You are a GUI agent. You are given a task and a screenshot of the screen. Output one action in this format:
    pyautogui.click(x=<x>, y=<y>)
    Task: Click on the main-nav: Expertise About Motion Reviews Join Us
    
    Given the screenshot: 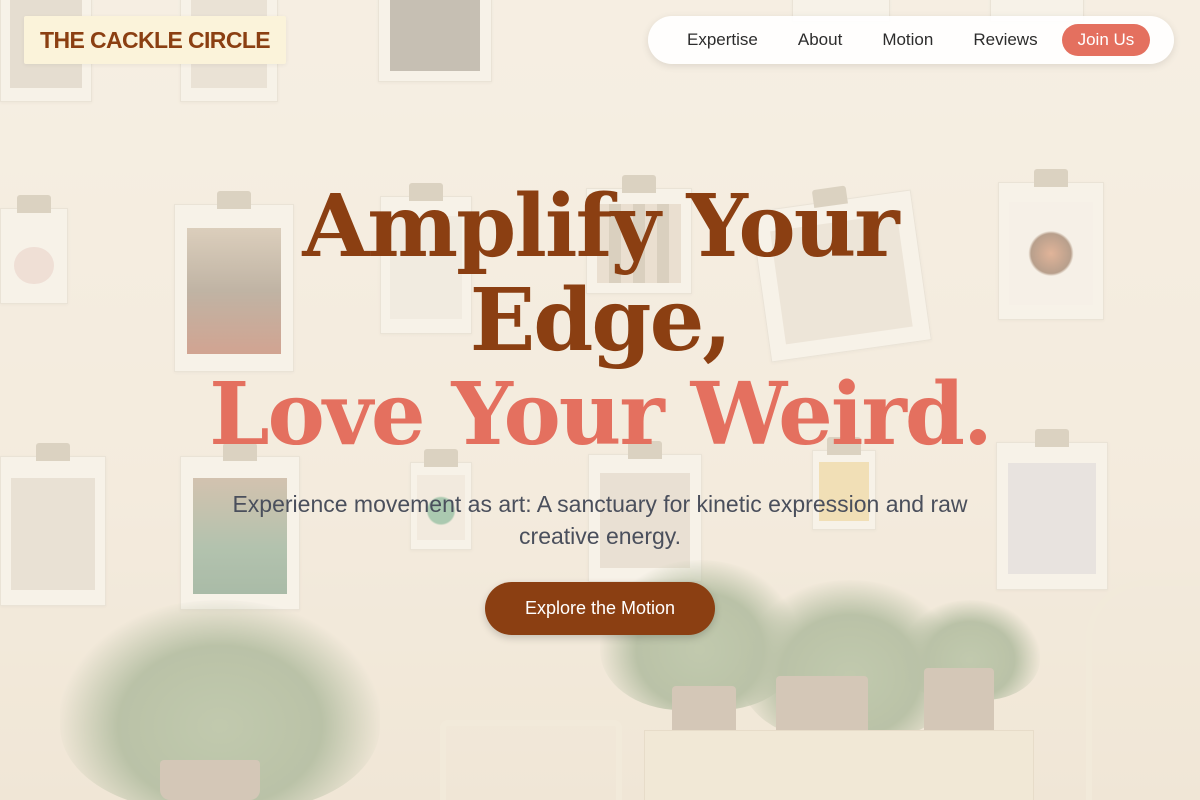 What is the action you would take?
    pyautogui.click(x=911, y=40)
    